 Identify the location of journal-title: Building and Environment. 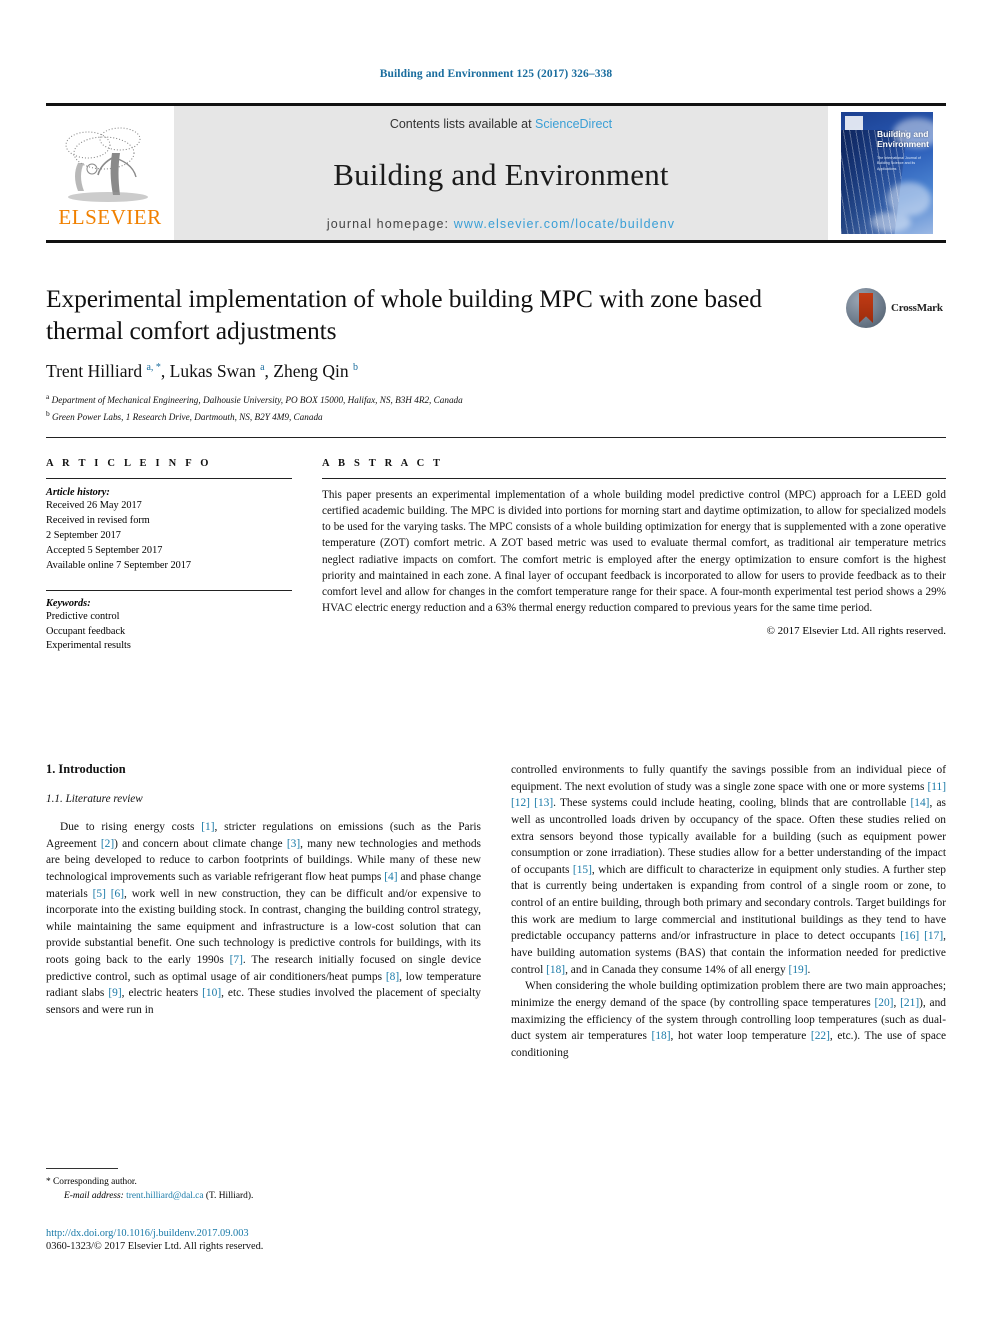
(501, 174).